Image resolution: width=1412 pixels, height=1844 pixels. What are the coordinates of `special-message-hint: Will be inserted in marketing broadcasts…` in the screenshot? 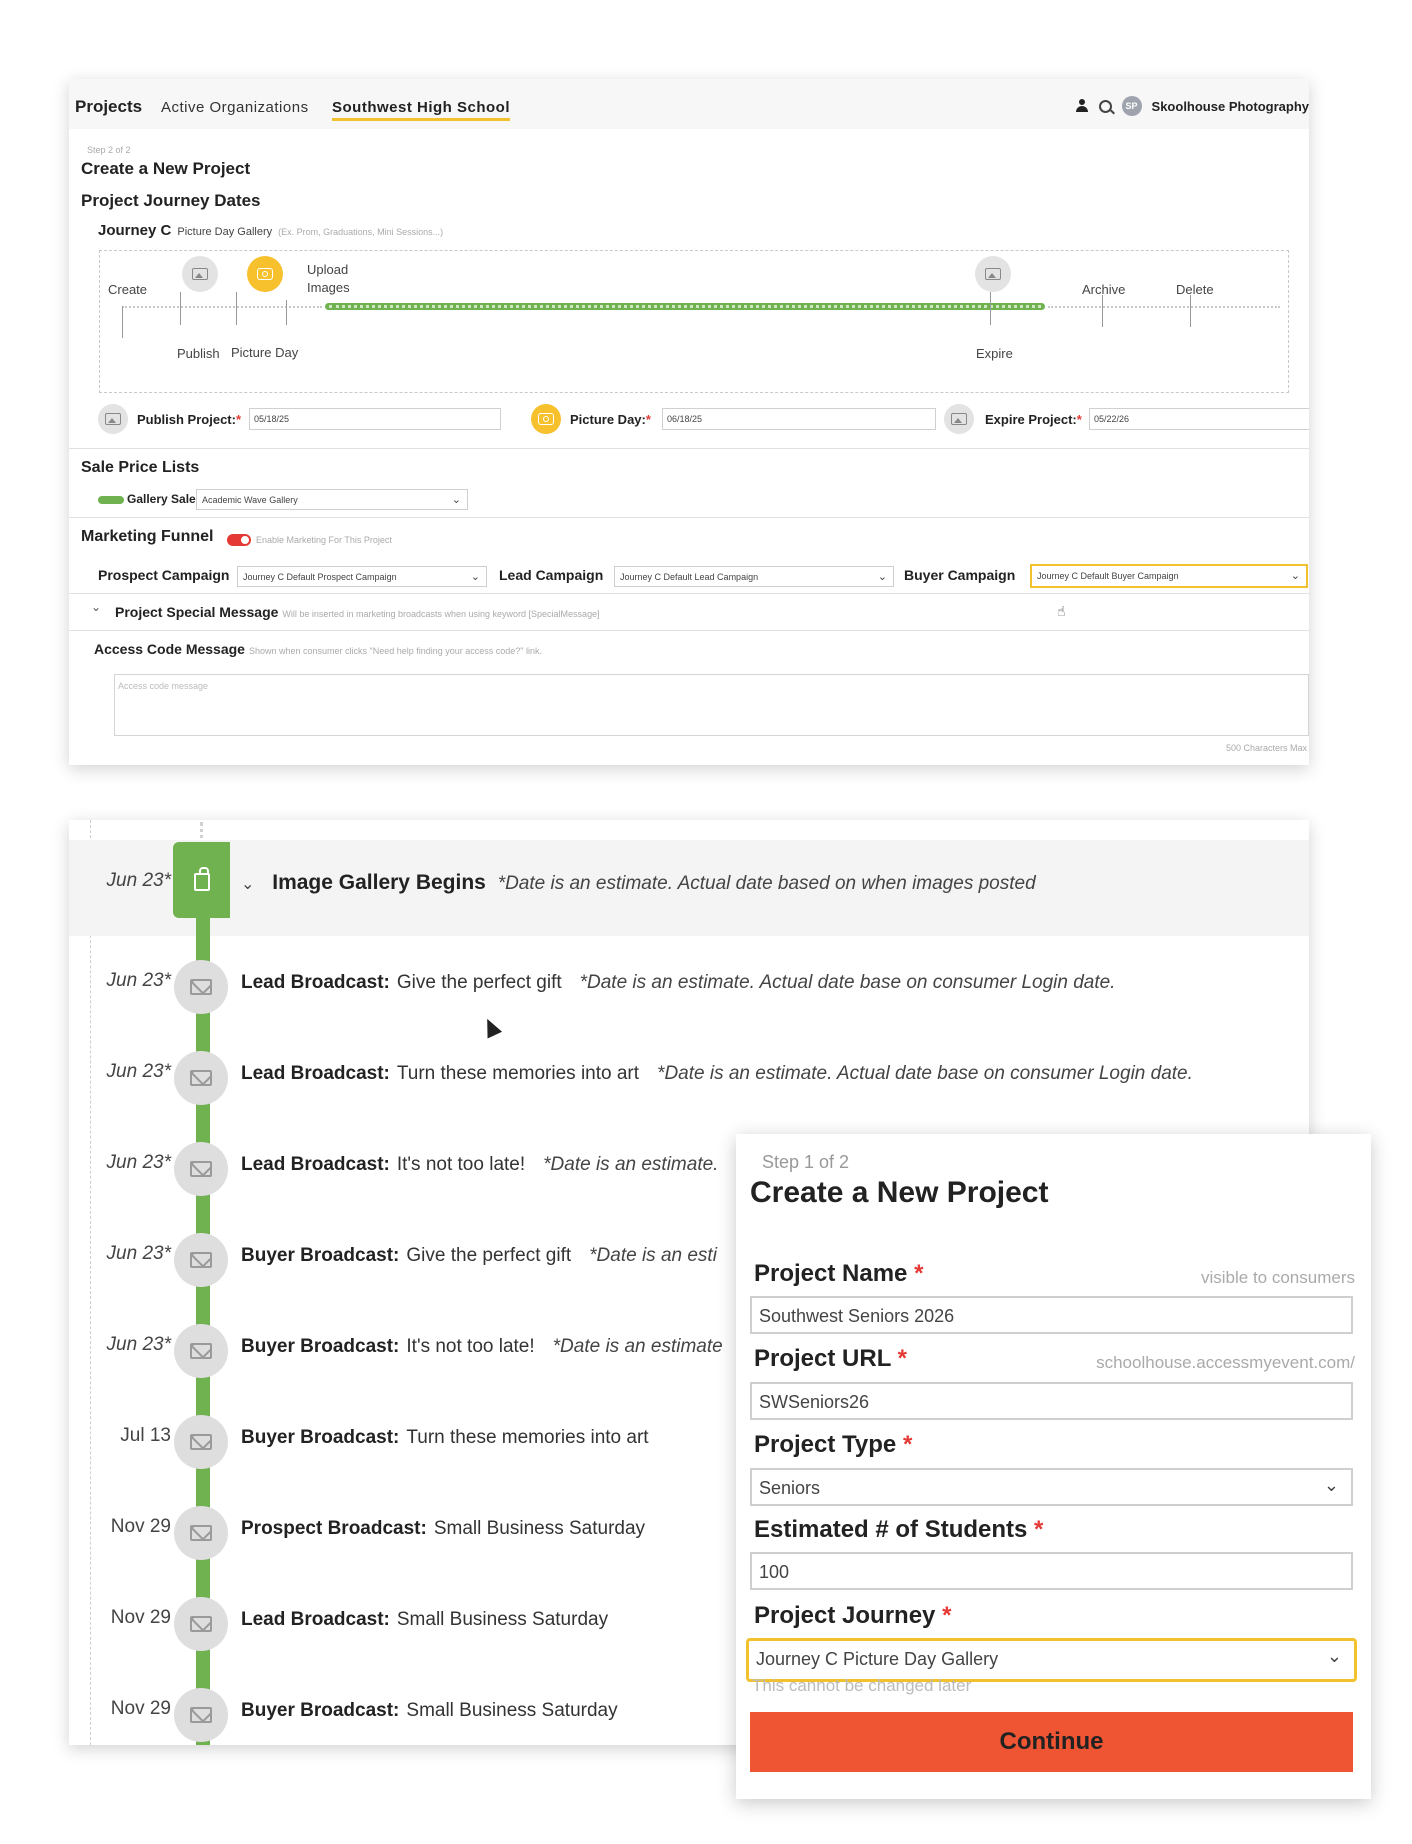 It's located at (441, 614).